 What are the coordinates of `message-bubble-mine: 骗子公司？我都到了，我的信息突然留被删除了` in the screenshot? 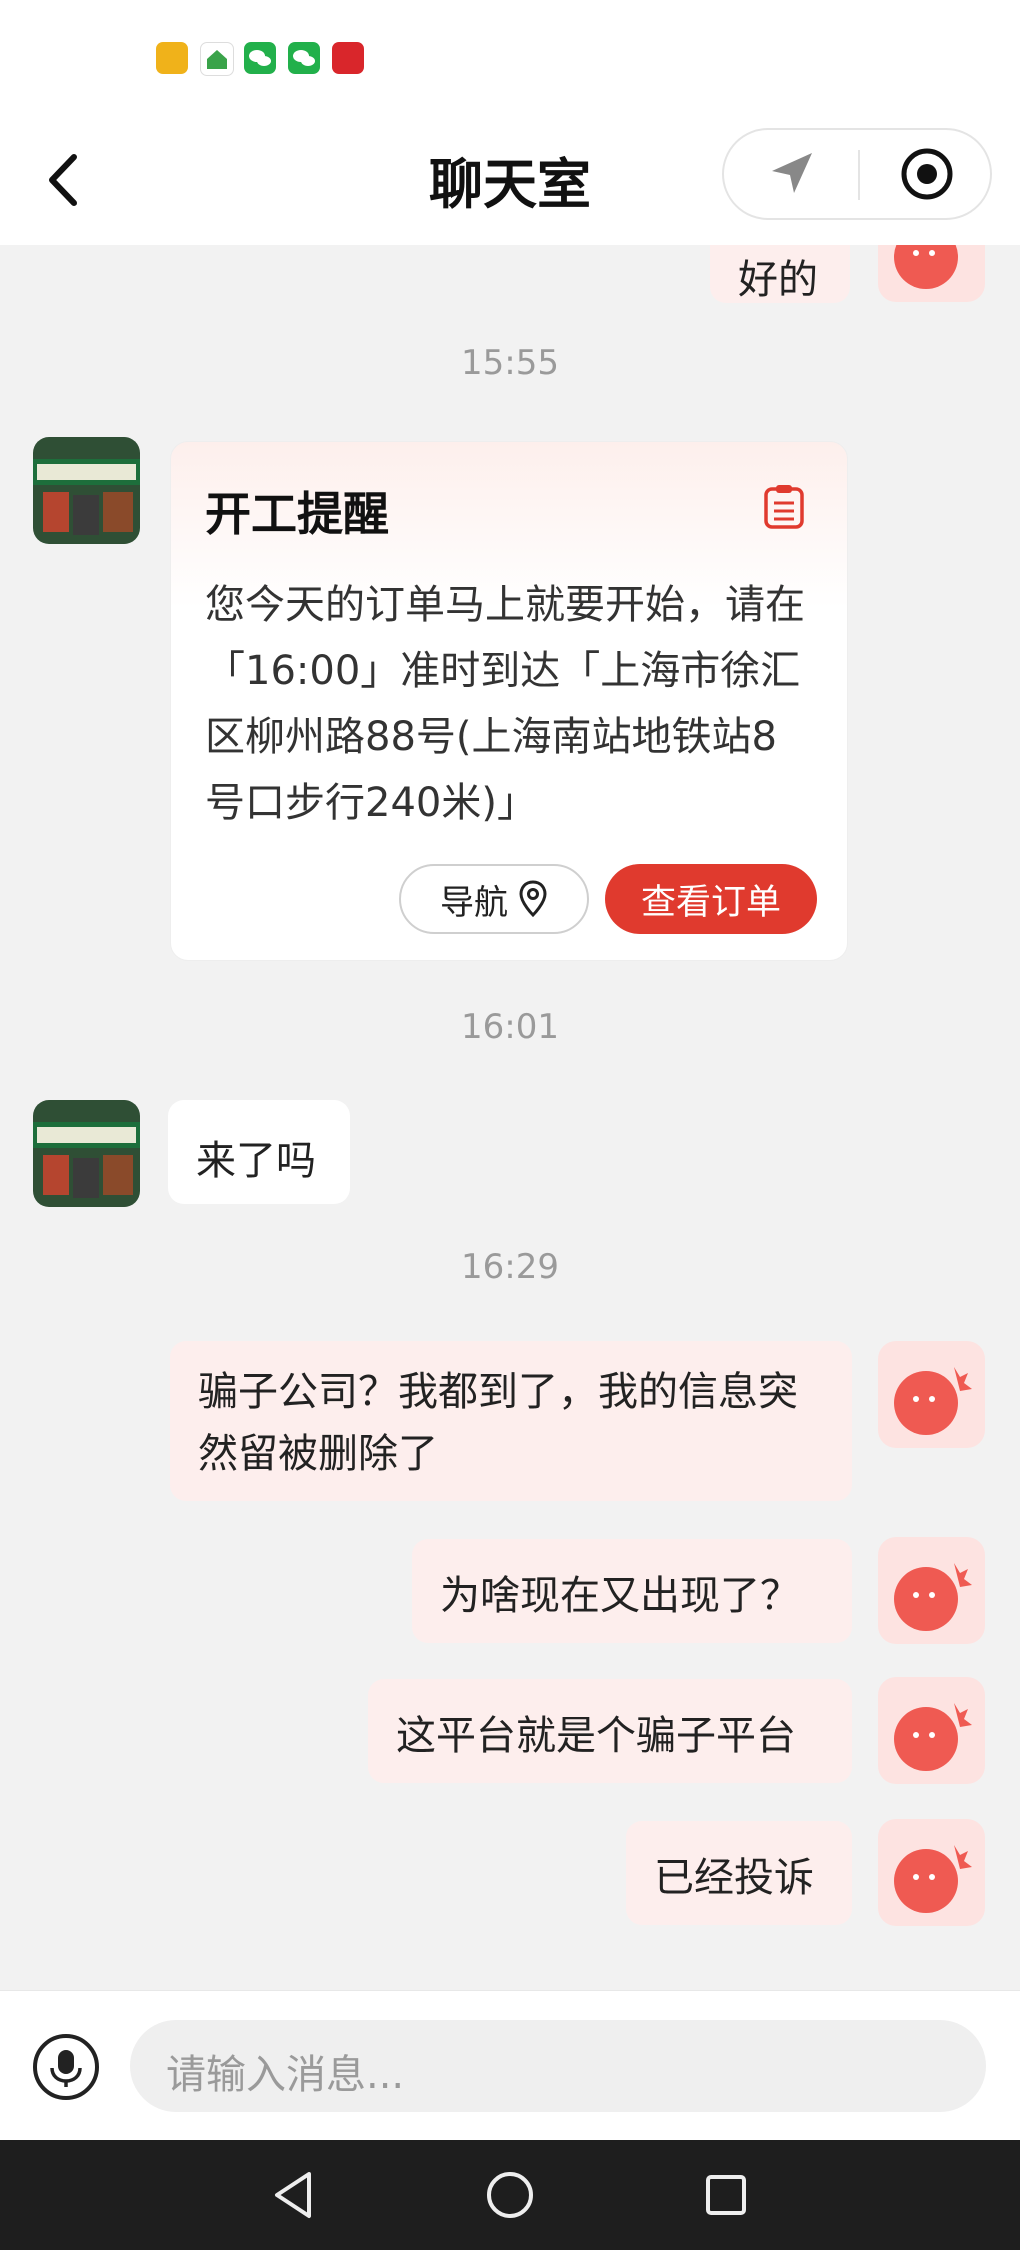 It's located at (511, 1421).